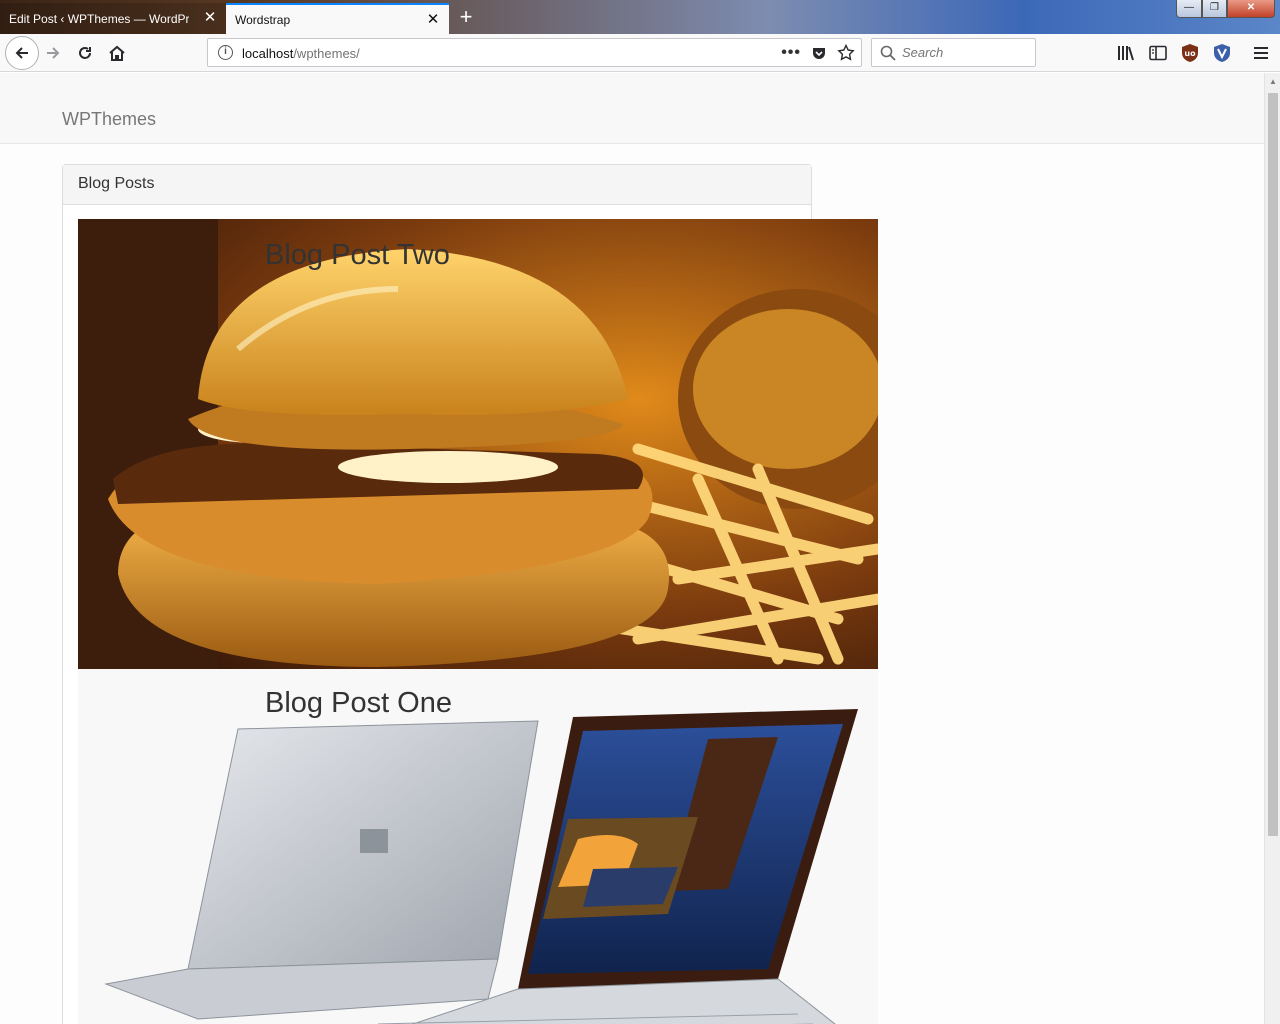 The width and height of the screenshot is (1280, 1024). What do you see at coordinates (888, 53) in the screenshot?
I see `search-icon` at bounding box center [888, 53].